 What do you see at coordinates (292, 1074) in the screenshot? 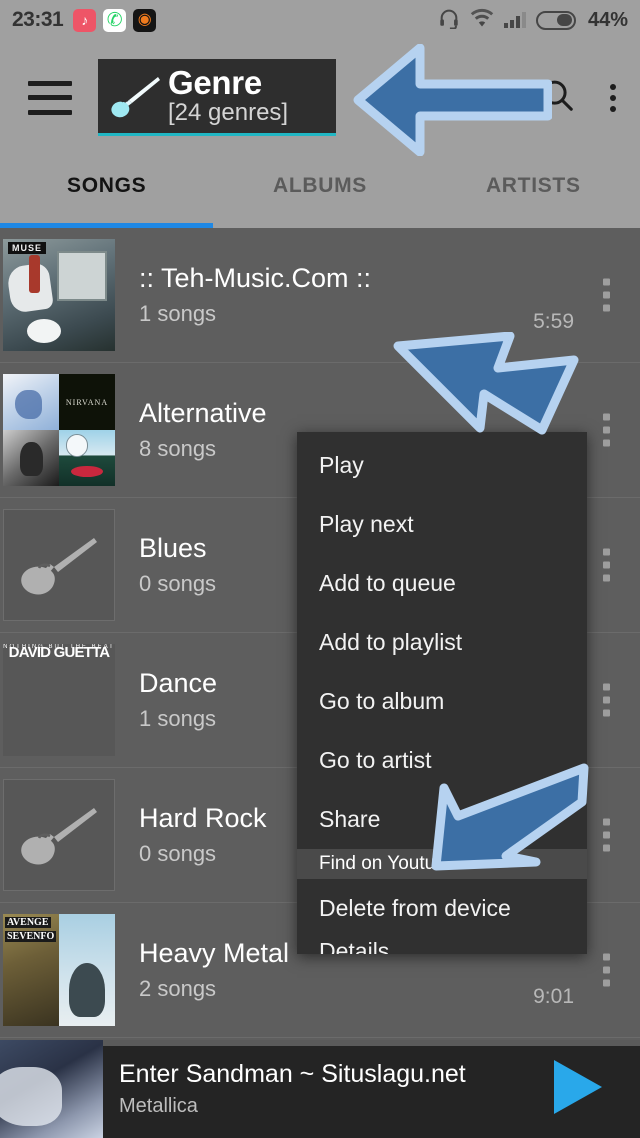
I see `now-playing-title: Enter Sandman ~ Situslagu.net` at bounding box center [292, 1074].